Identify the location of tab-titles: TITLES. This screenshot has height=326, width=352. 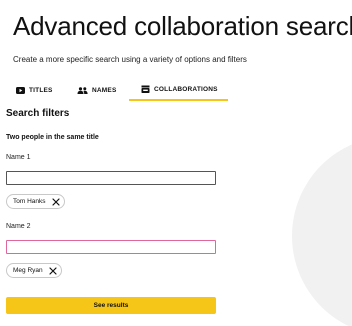
(36, 90).